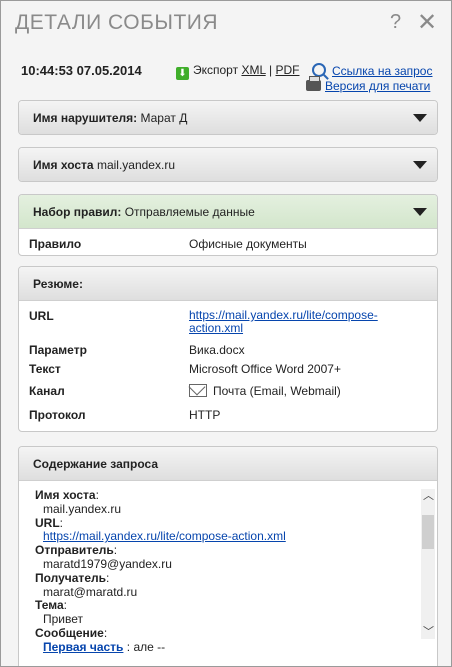  I want to click on req-subject-value: Привет, so click(63, 619).